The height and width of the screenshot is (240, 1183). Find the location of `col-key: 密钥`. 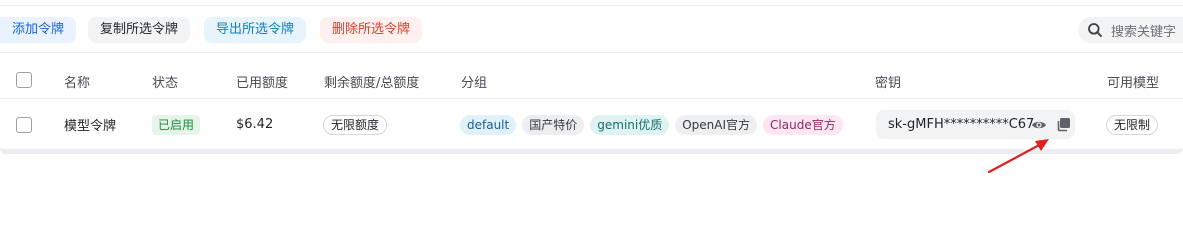

col-key: 密钥 is located at coordinates (888, 83).